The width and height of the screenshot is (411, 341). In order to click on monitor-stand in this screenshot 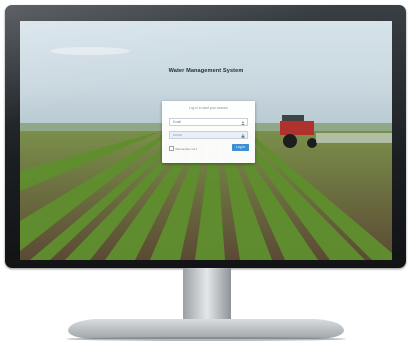, I will do `click(206, 304)`.